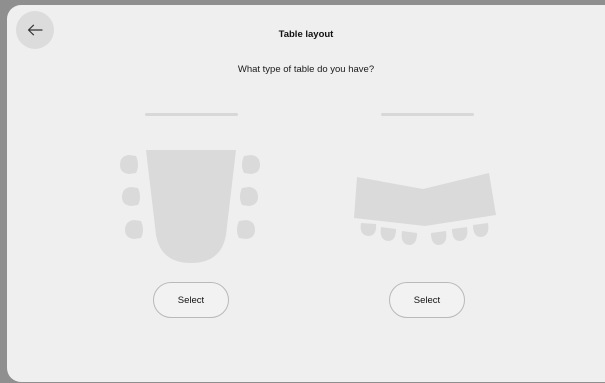  Describe the element at coordinates (427, 300) in the screenshot. I see `select-angled-button: Select` at that location.